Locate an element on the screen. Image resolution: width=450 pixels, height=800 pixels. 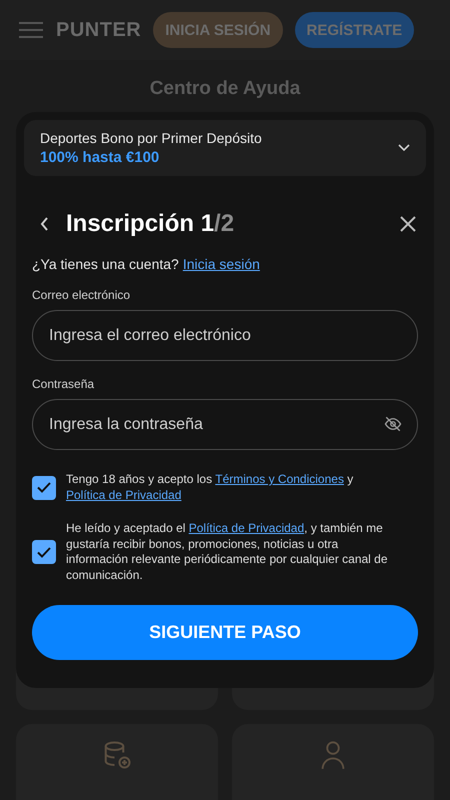
close-button is located at coordinates (408, 224).